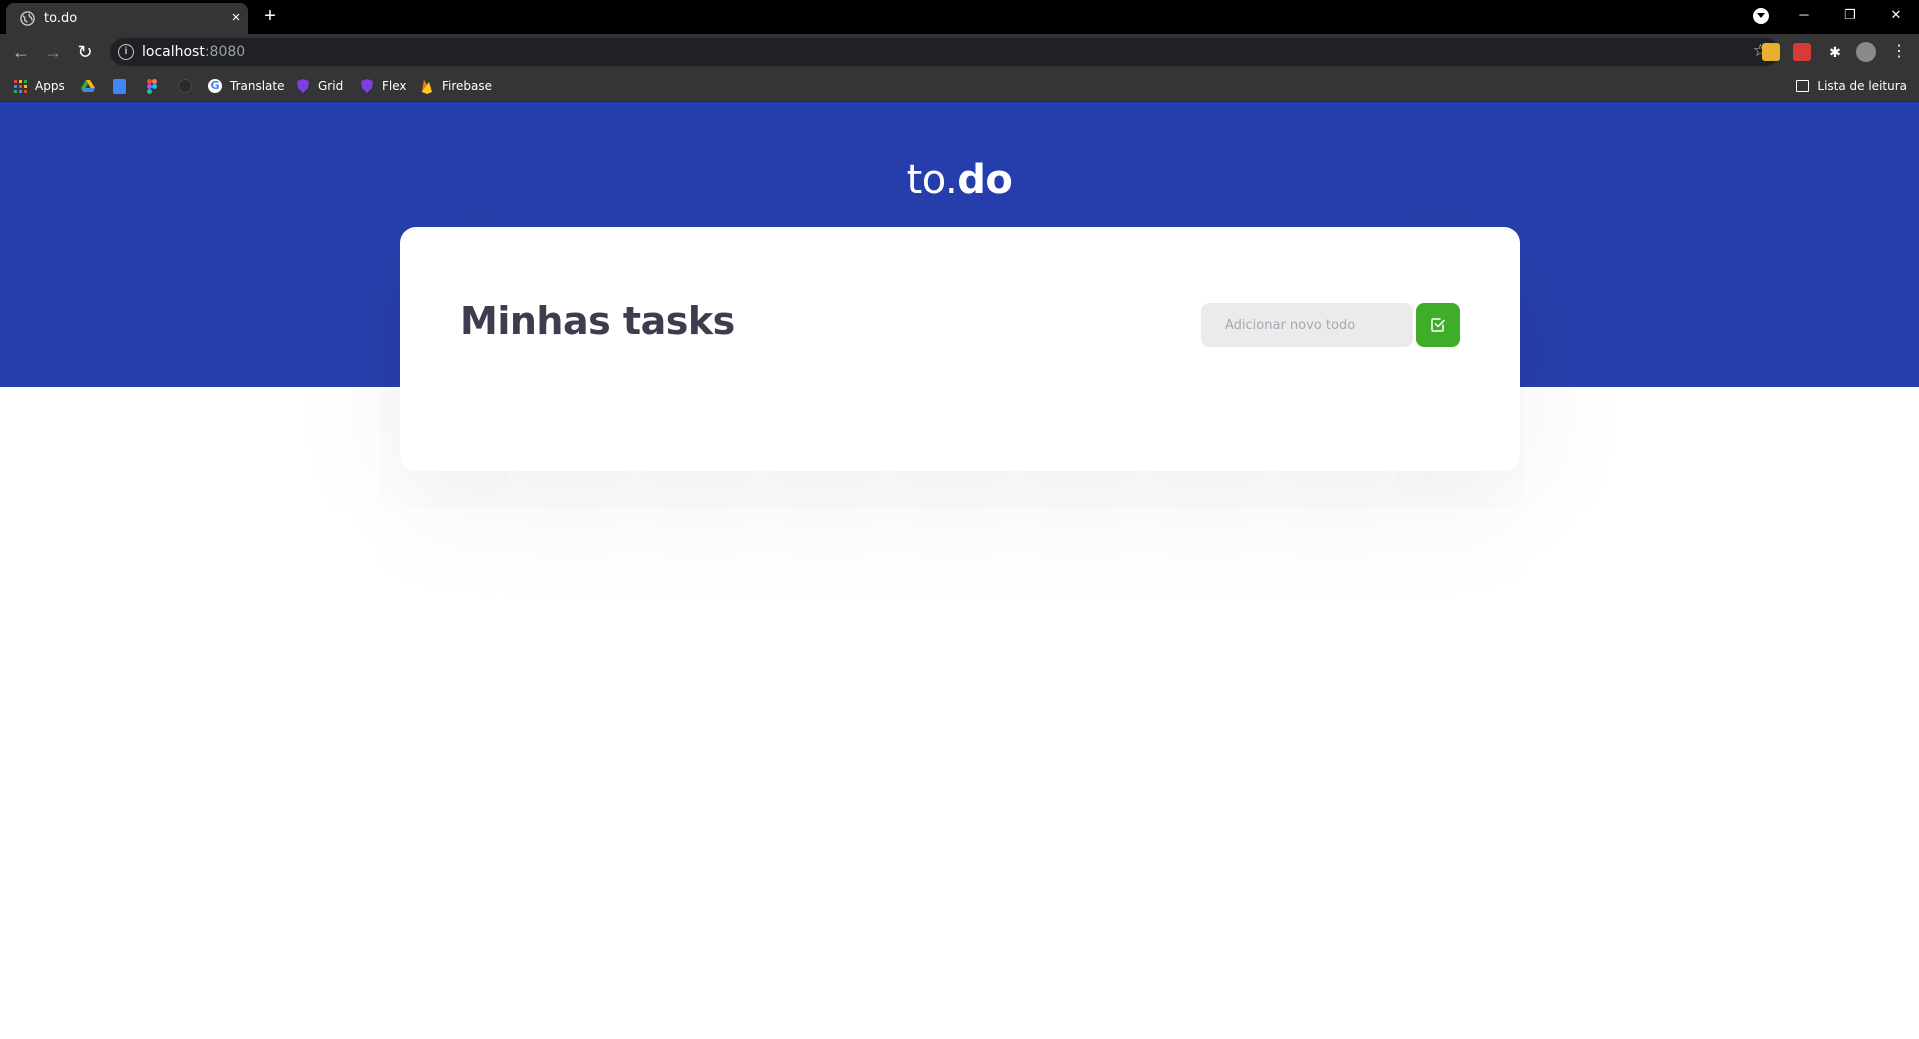 This screenshot has height=1039, width=1919. I want to click on bookmark-label: Translate, so click(257, 86).